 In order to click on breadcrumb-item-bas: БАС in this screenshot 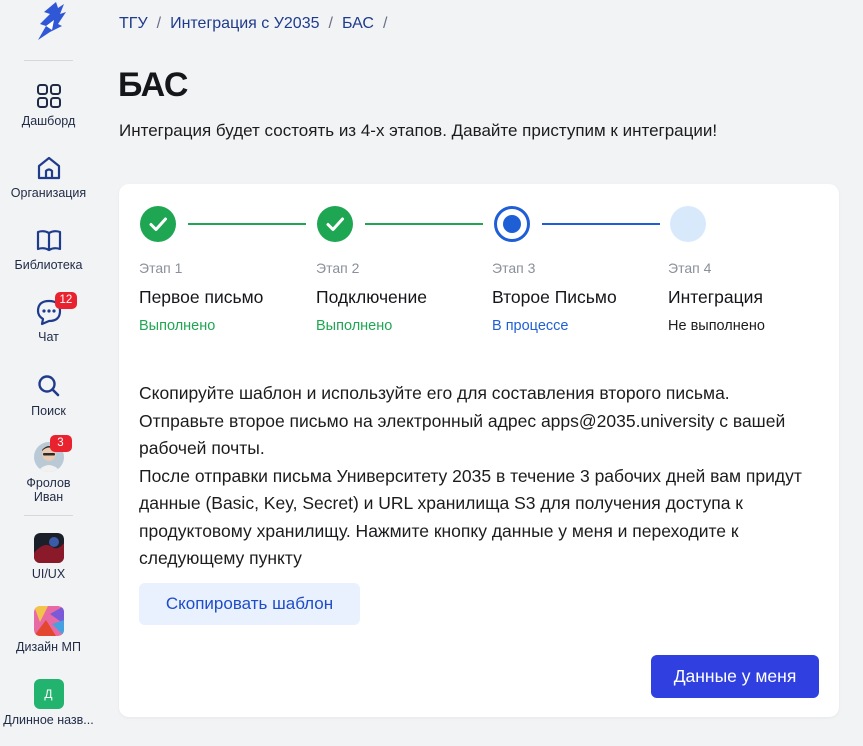, I will do `click(358, 24)`.